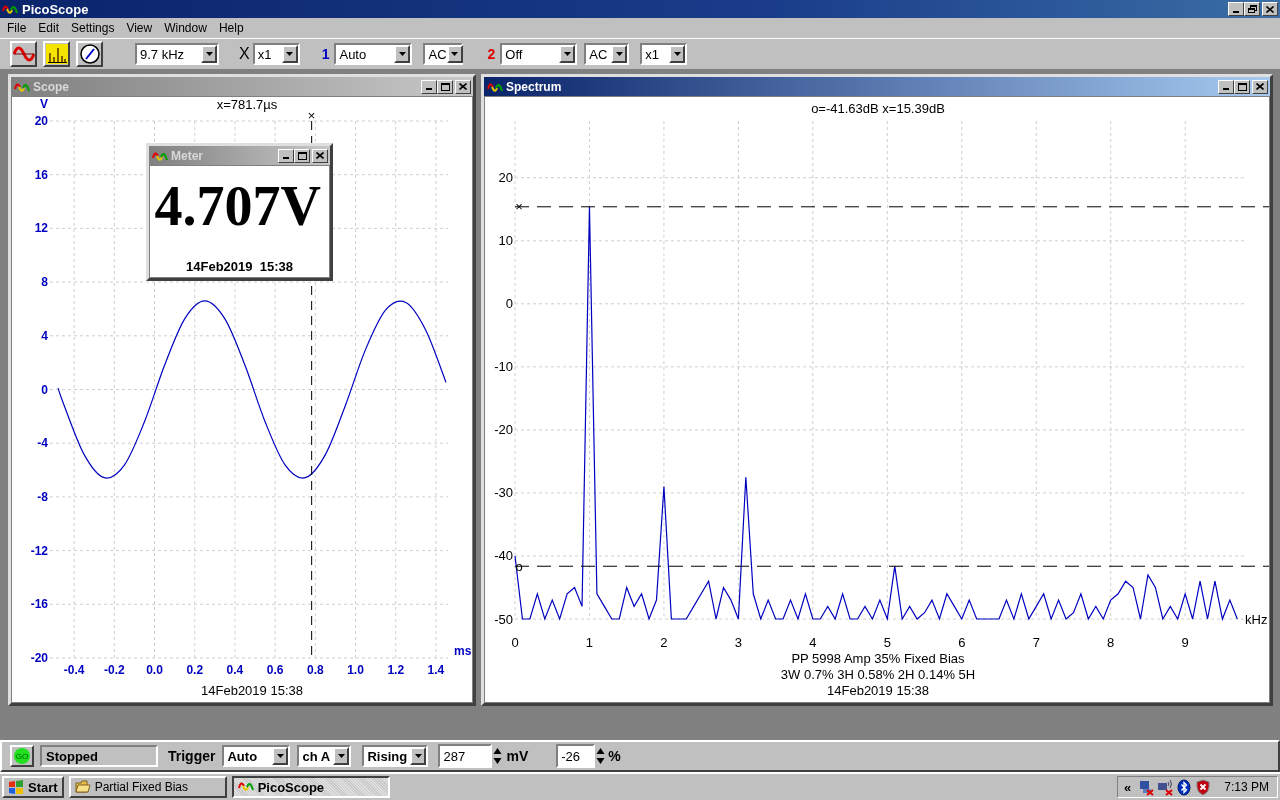  Describe the element at coordinates (139, 28) in the screenshot. I see `menu-item: View` at that location.